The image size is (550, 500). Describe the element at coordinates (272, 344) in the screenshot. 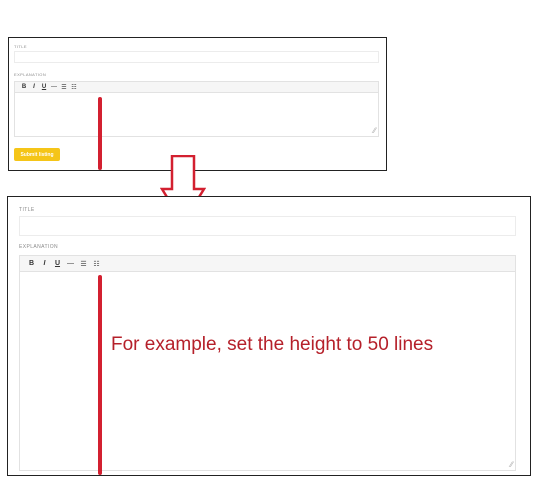

I see `annotation-text: For example, set the height to 50 lines` at that location.